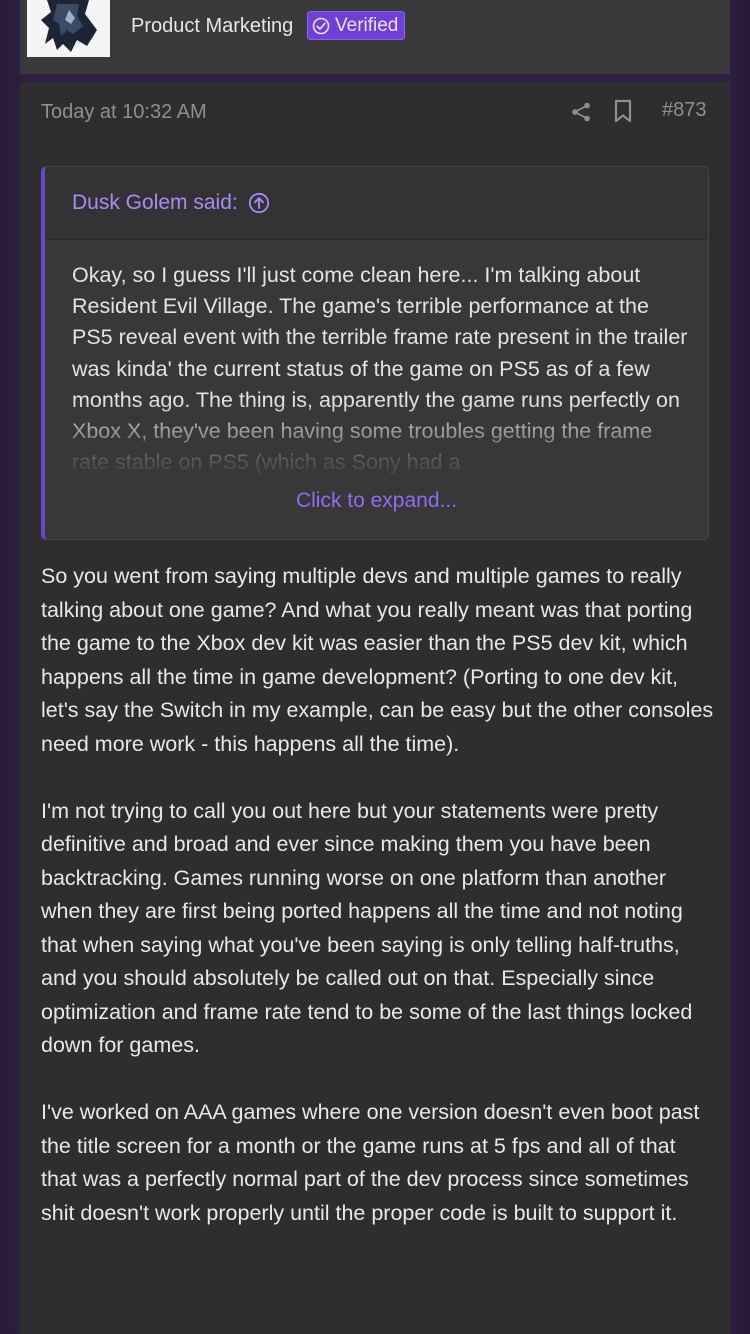  I want to click on check-circle-icon, so click(321, 25).